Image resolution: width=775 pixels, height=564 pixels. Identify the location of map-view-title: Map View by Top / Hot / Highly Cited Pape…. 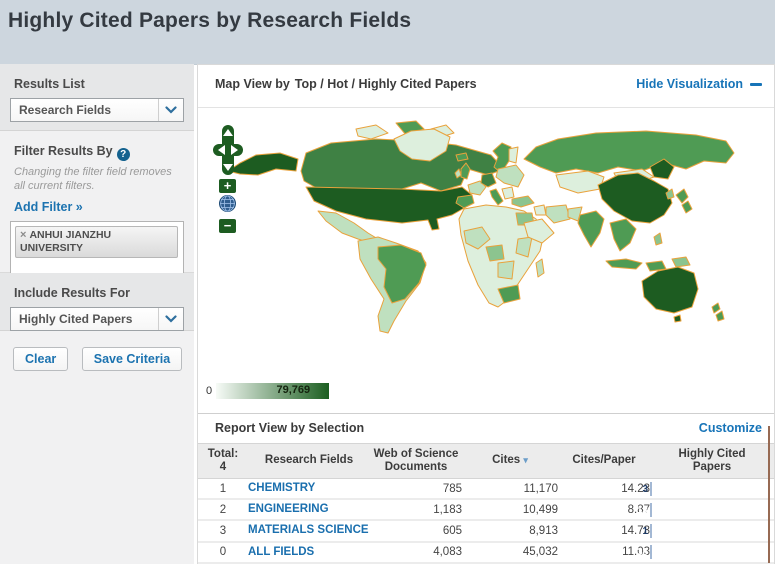
(346, 84).